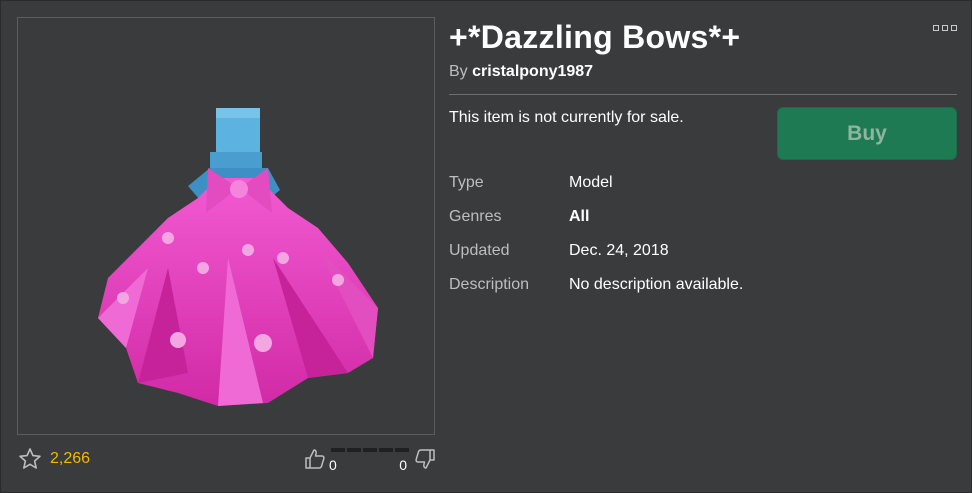 Image resolution: width=972 pixels, height=493 pixels. I want to click on star-icon, so click(30, 459).